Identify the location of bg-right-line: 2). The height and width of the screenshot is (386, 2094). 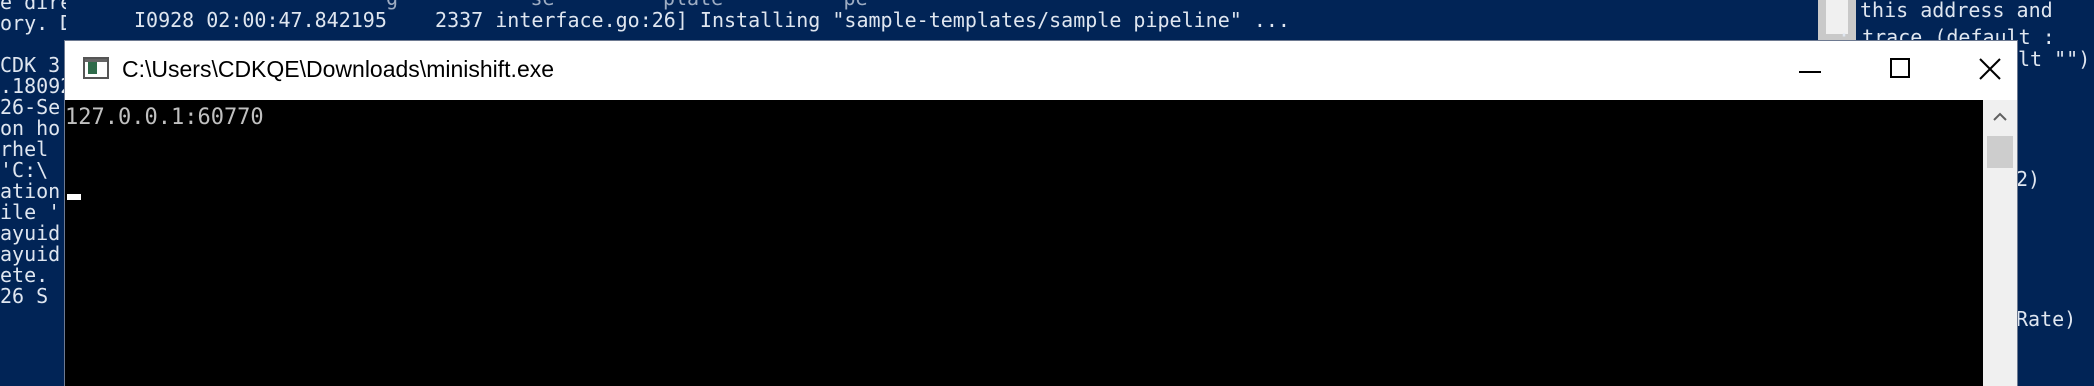
(2028, 179).